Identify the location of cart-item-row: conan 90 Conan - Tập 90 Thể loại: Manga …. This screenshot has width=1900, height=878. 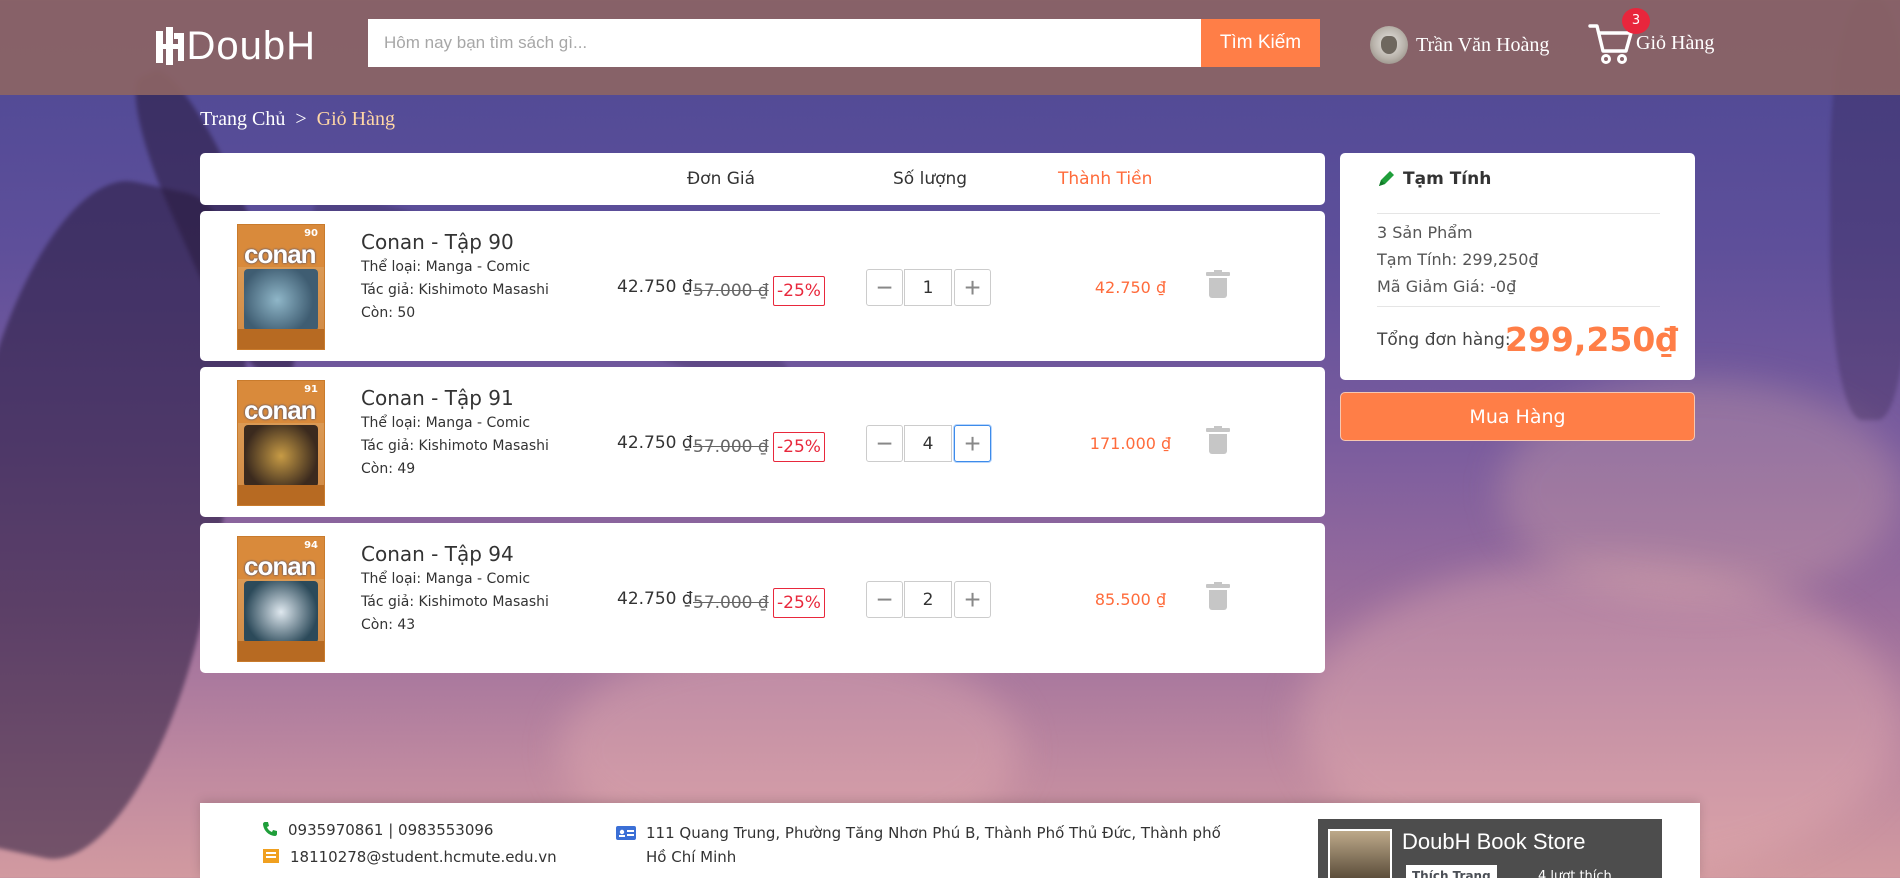
(762, 286).